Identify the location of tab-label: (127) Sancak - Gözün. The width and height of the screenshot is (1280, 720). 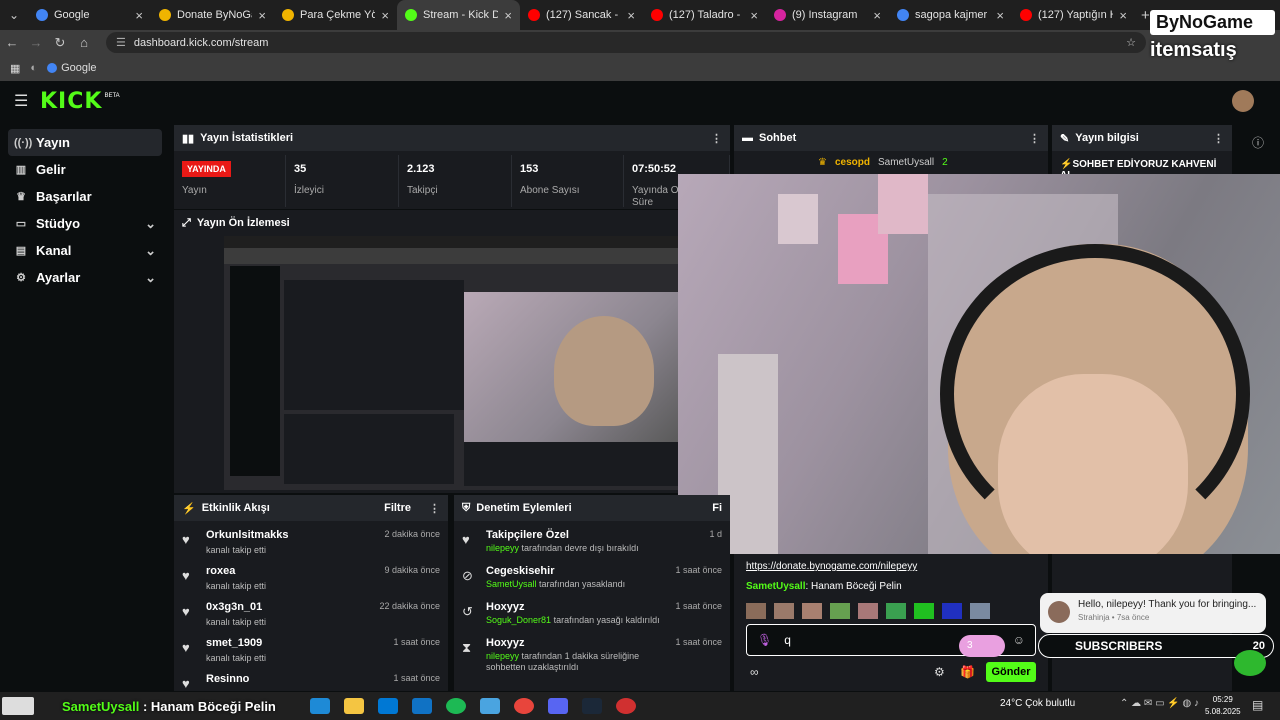
(583, 15).